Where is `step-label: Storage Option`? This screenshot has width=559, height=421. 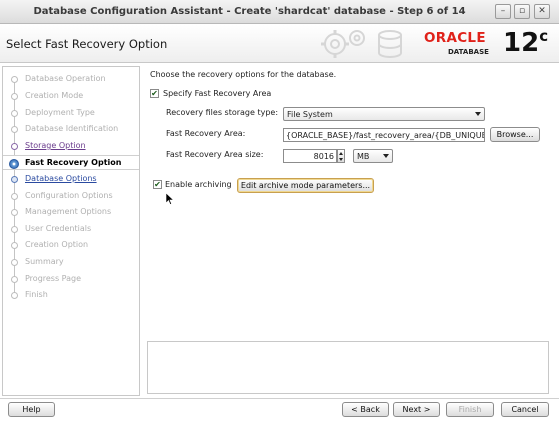
step-label: Storage Option is located at coordinates (55, 145).